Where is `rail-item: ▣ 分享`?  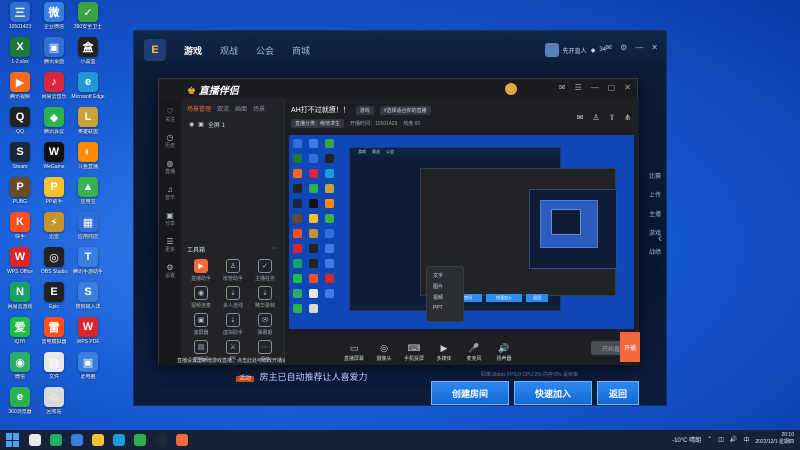
rail-item: ▣ 分享 is located at coordinates (170, 219).